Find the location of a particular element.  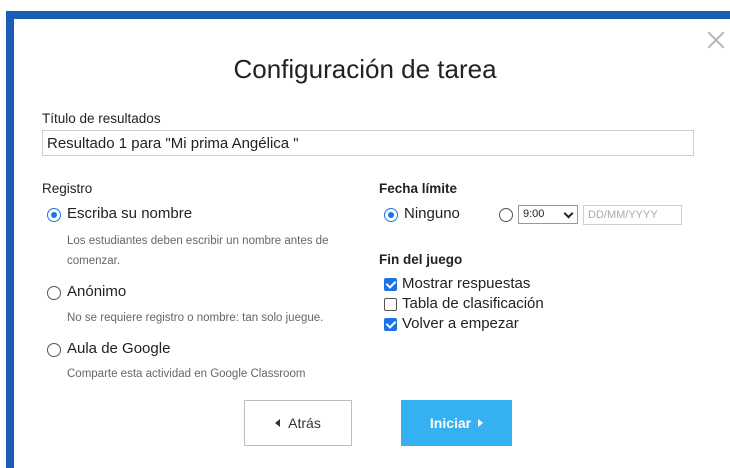

caret-left-icon is located at coordinates (278, 423).